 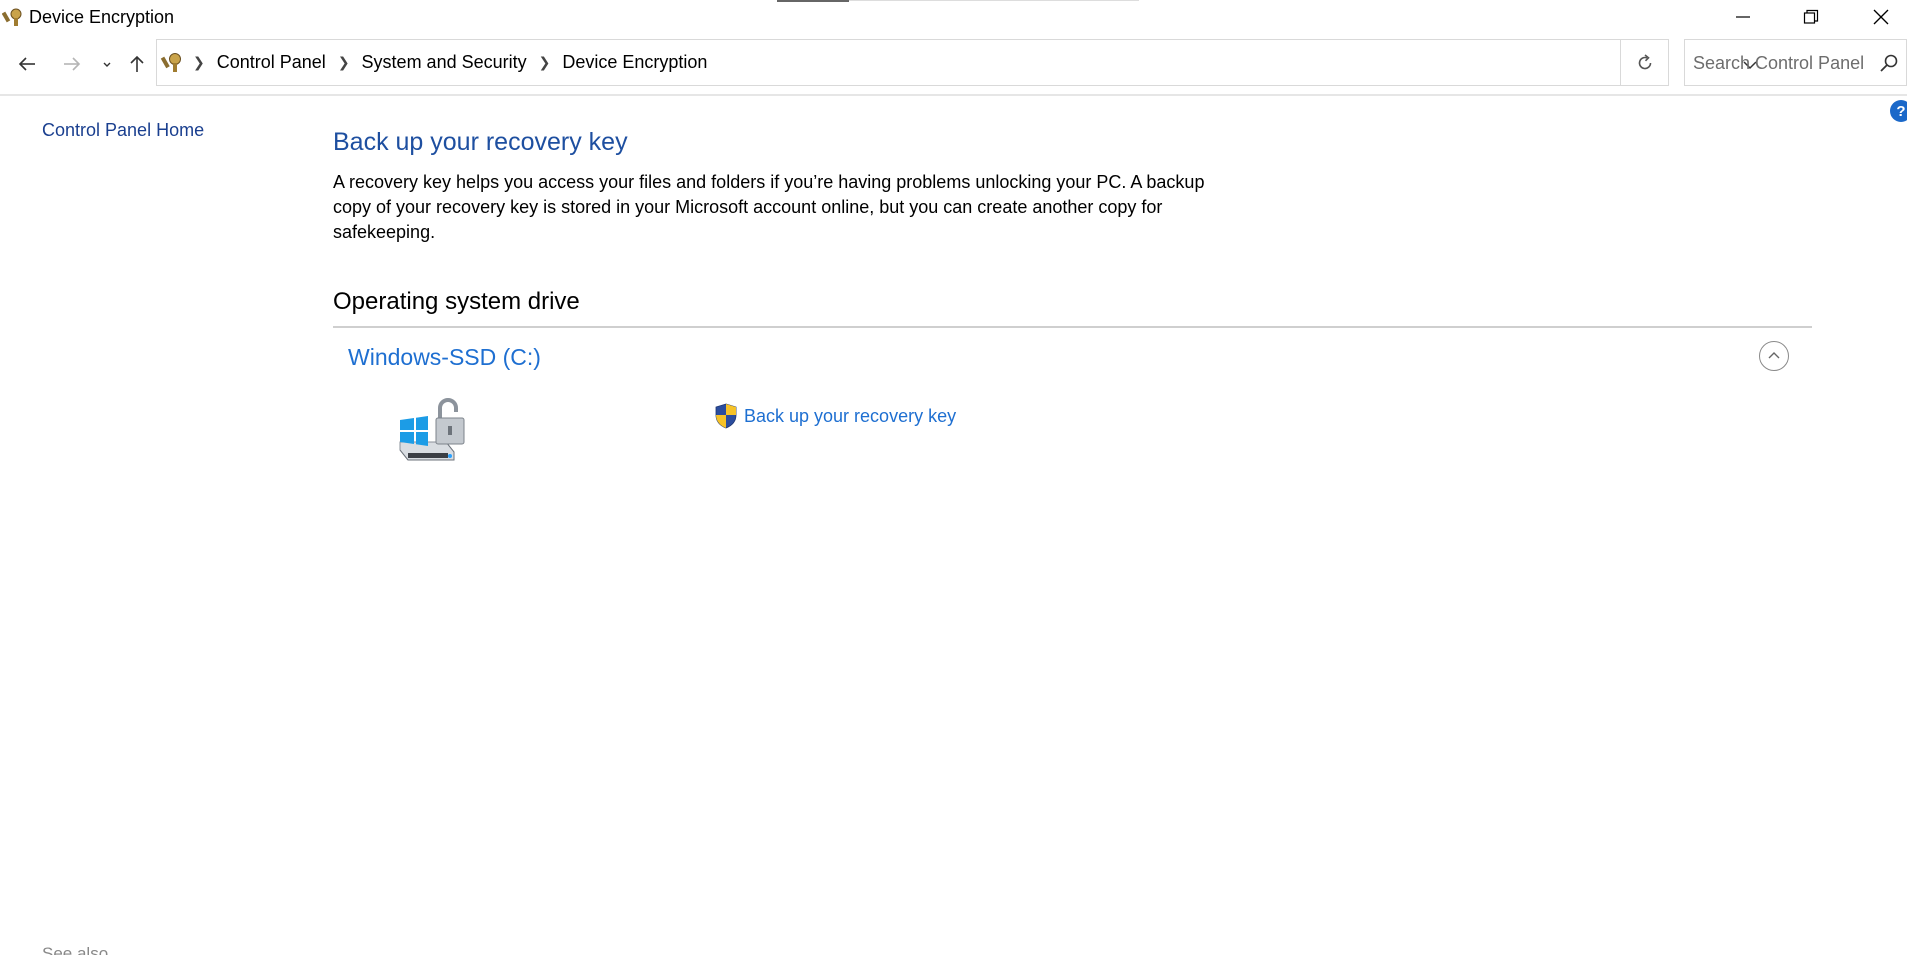 What do you see at coordinates (444, 62) in the screenshot?
I see `breadcrumb-system-and-security: System and Security` at bounding box center [444, 62].